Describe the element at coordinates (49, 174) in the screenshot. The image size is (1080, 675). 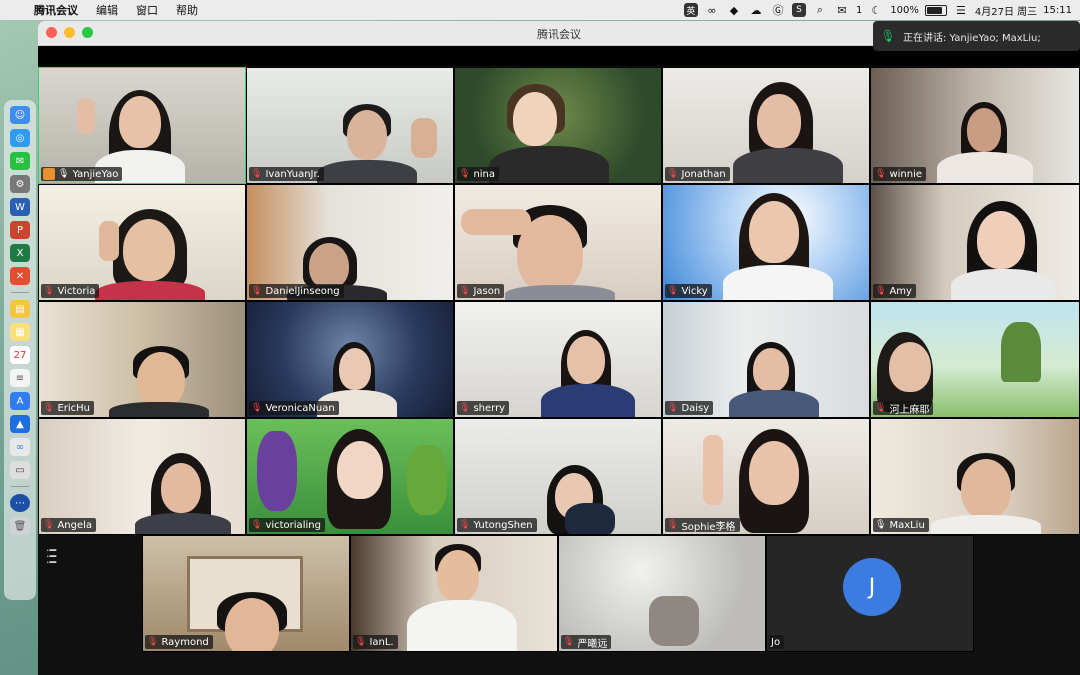
I see `host-icon` at that location.